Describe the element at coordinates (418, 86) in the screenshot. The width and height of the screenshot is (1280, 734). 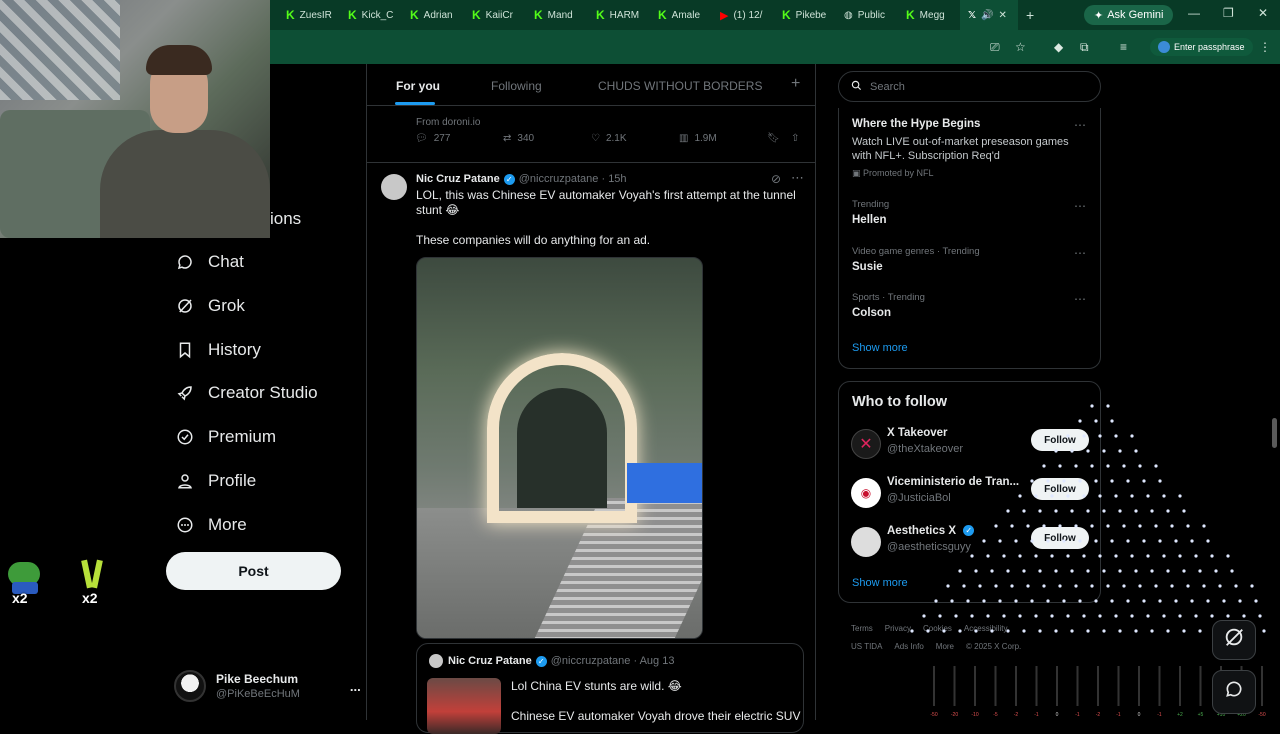
I see `tab-for-you: For you` at that location.